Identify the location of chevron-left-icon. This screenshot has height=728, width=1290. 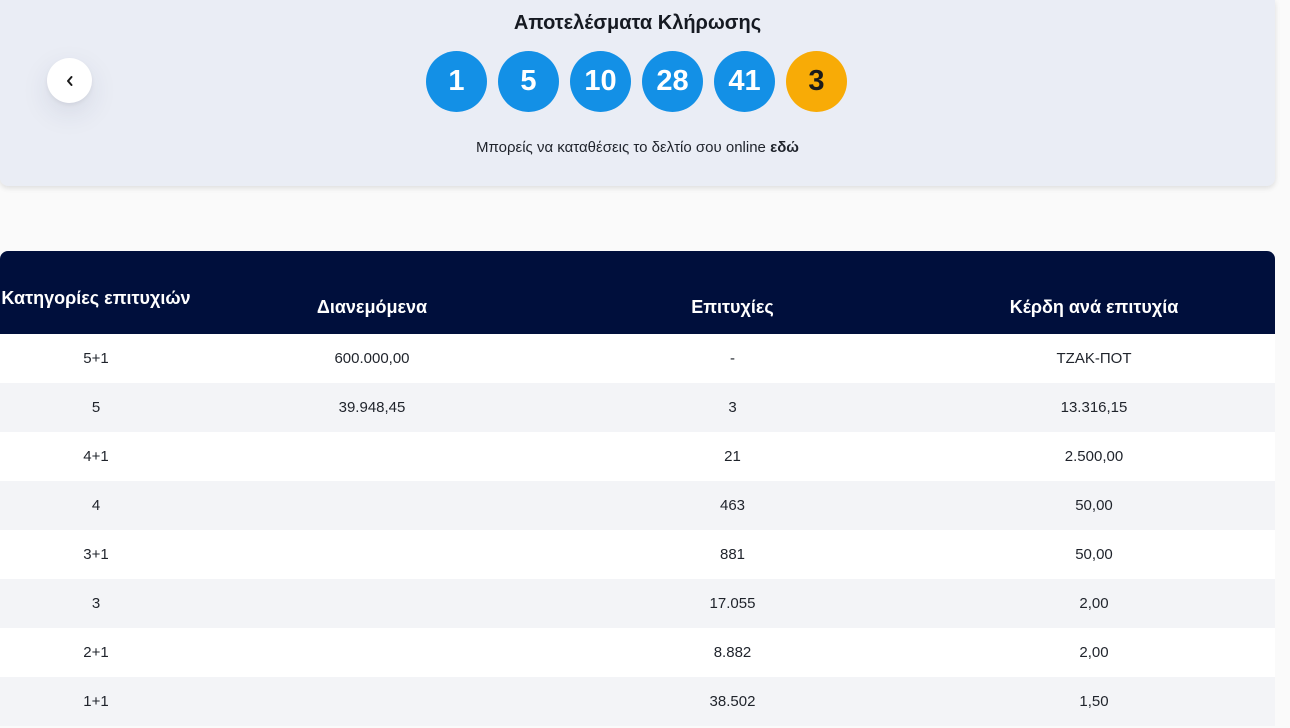
(69, 80).